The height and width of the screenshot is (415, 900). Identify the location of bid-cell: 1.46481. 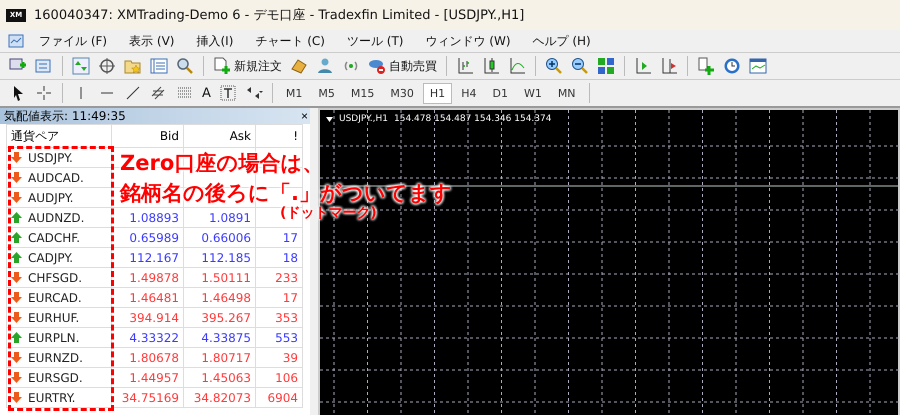
(148, 298).